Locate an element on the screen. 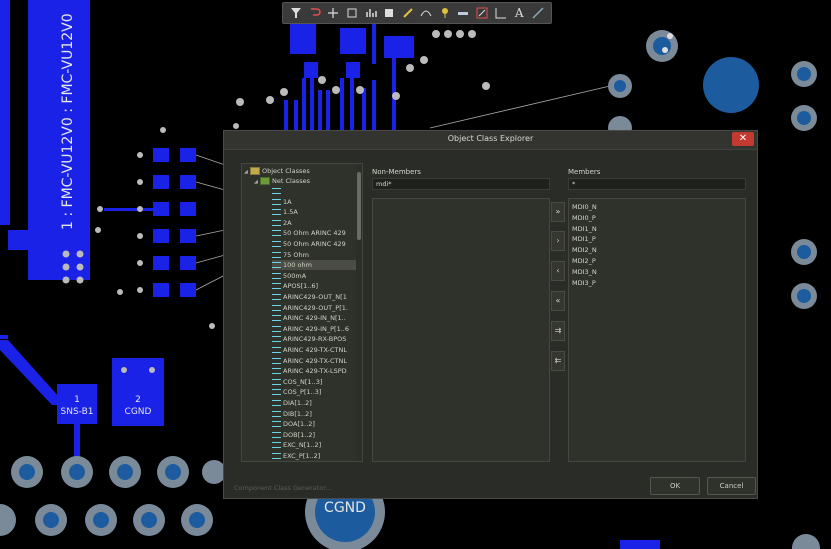 This screenshot has height=549, width=831. tree-item: 75 Ohm is located at coordinates (314, 255).